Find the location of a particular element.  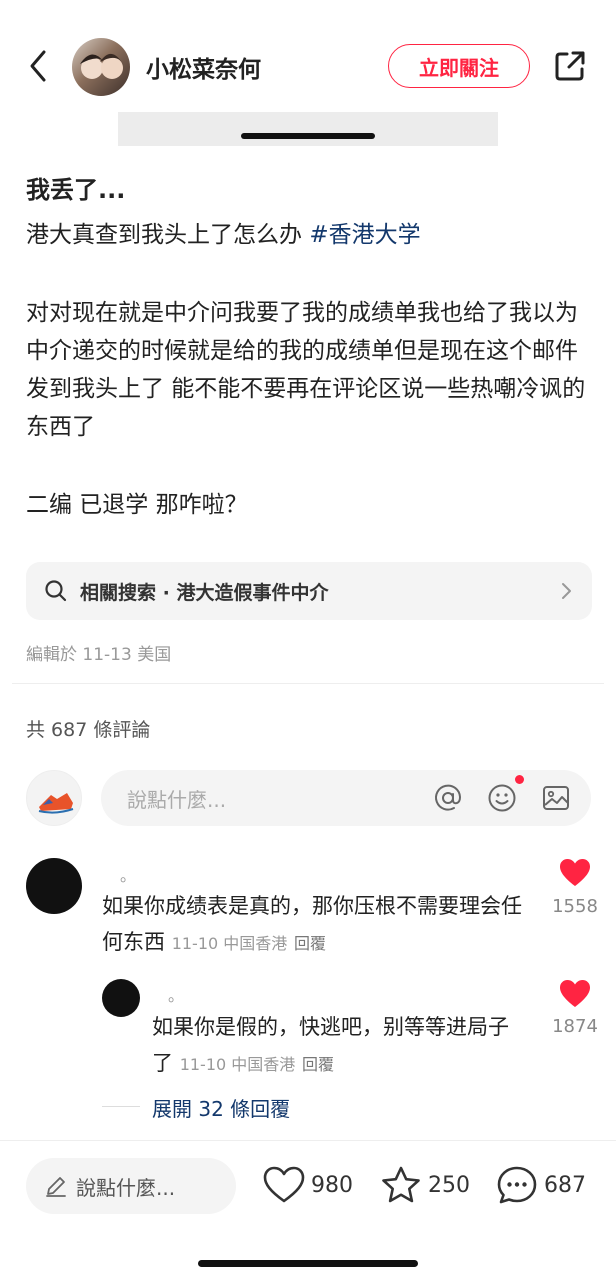

comment-button: 687 is located at coordinates (541, 1185).